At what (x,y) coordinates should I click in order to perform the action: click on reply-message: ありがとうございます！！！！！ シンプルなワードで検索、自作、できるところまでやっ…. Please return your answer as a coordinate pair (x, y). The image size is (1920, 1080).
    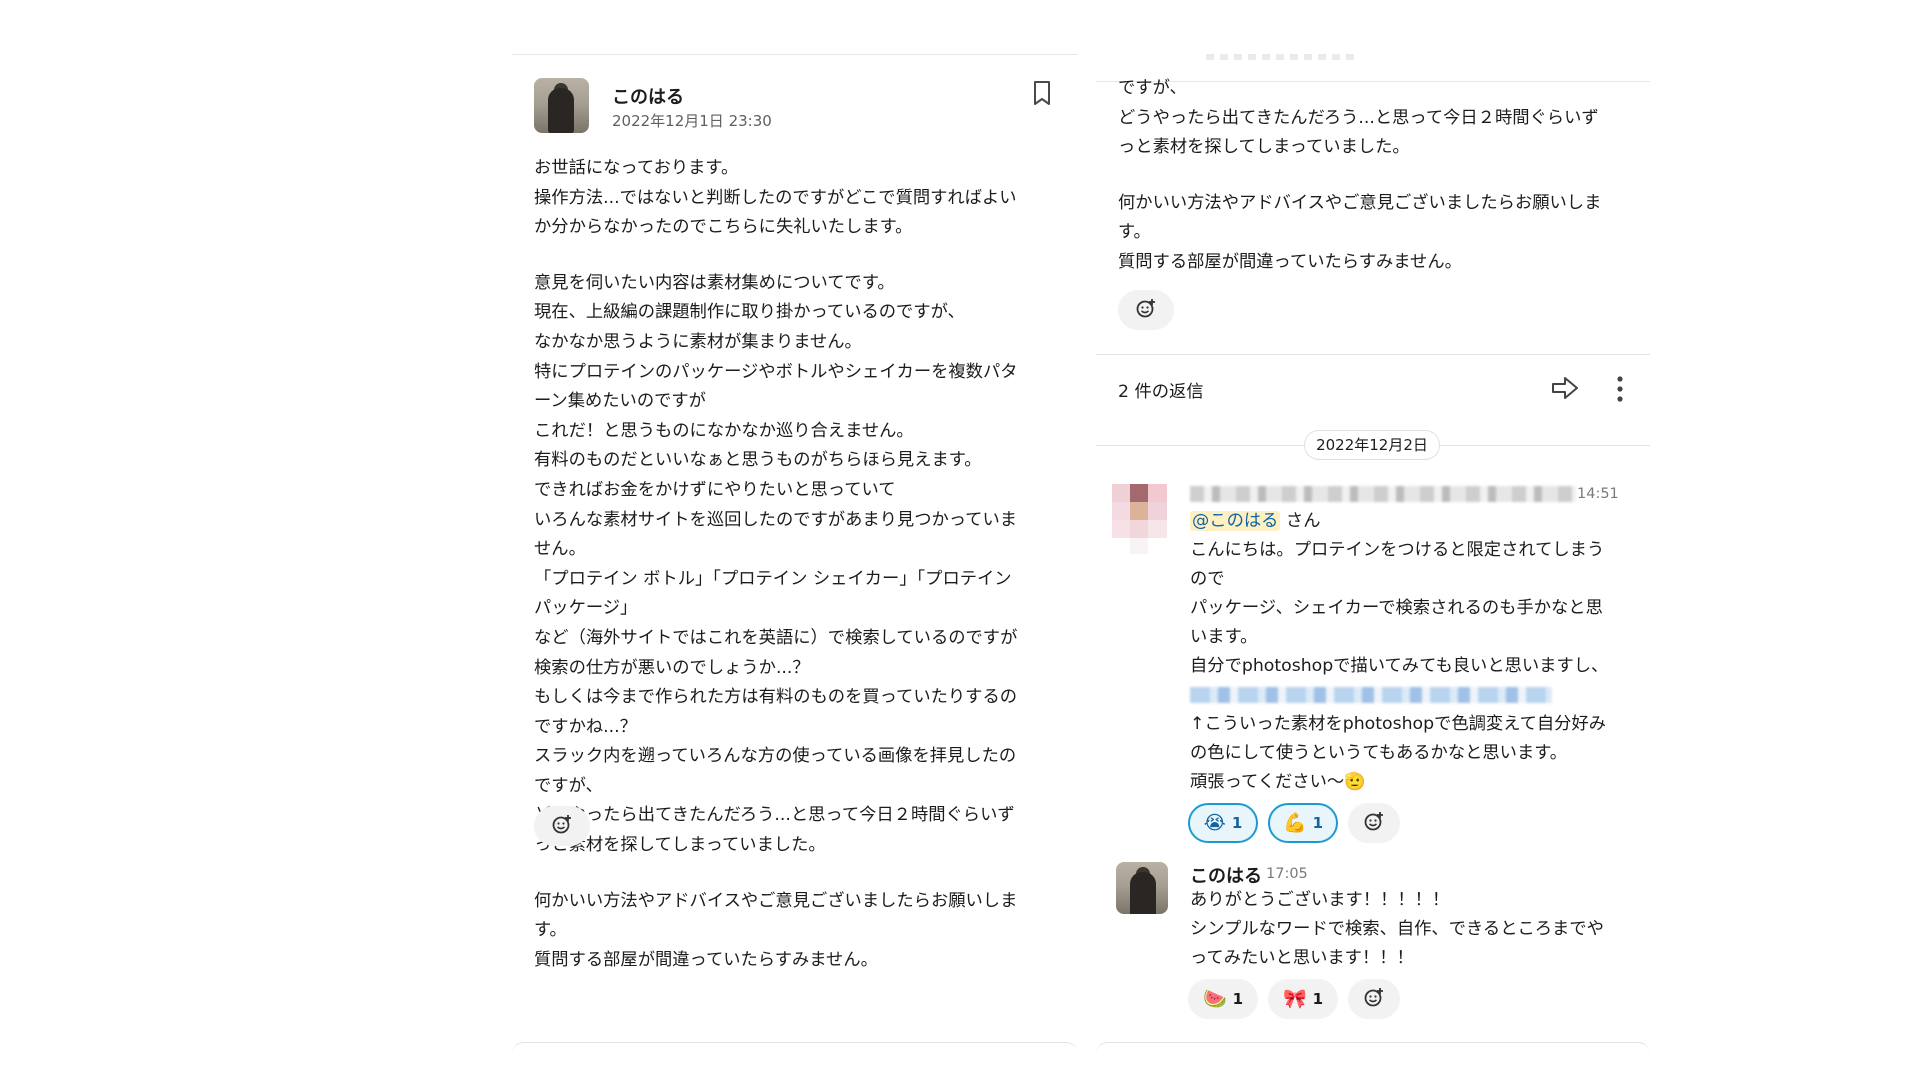
    Looking at the image, I should click on (1410, 929).